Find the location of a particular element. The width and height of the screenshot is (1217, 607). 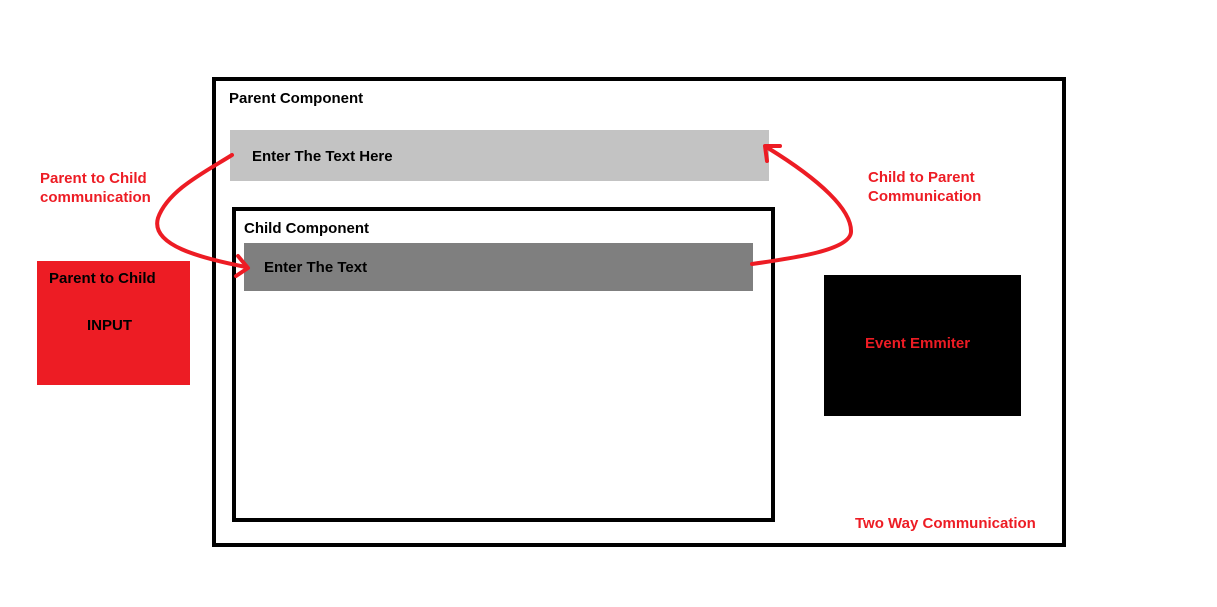

event-emitter-label: Event Emmiter is located at coordinates (918, 343).